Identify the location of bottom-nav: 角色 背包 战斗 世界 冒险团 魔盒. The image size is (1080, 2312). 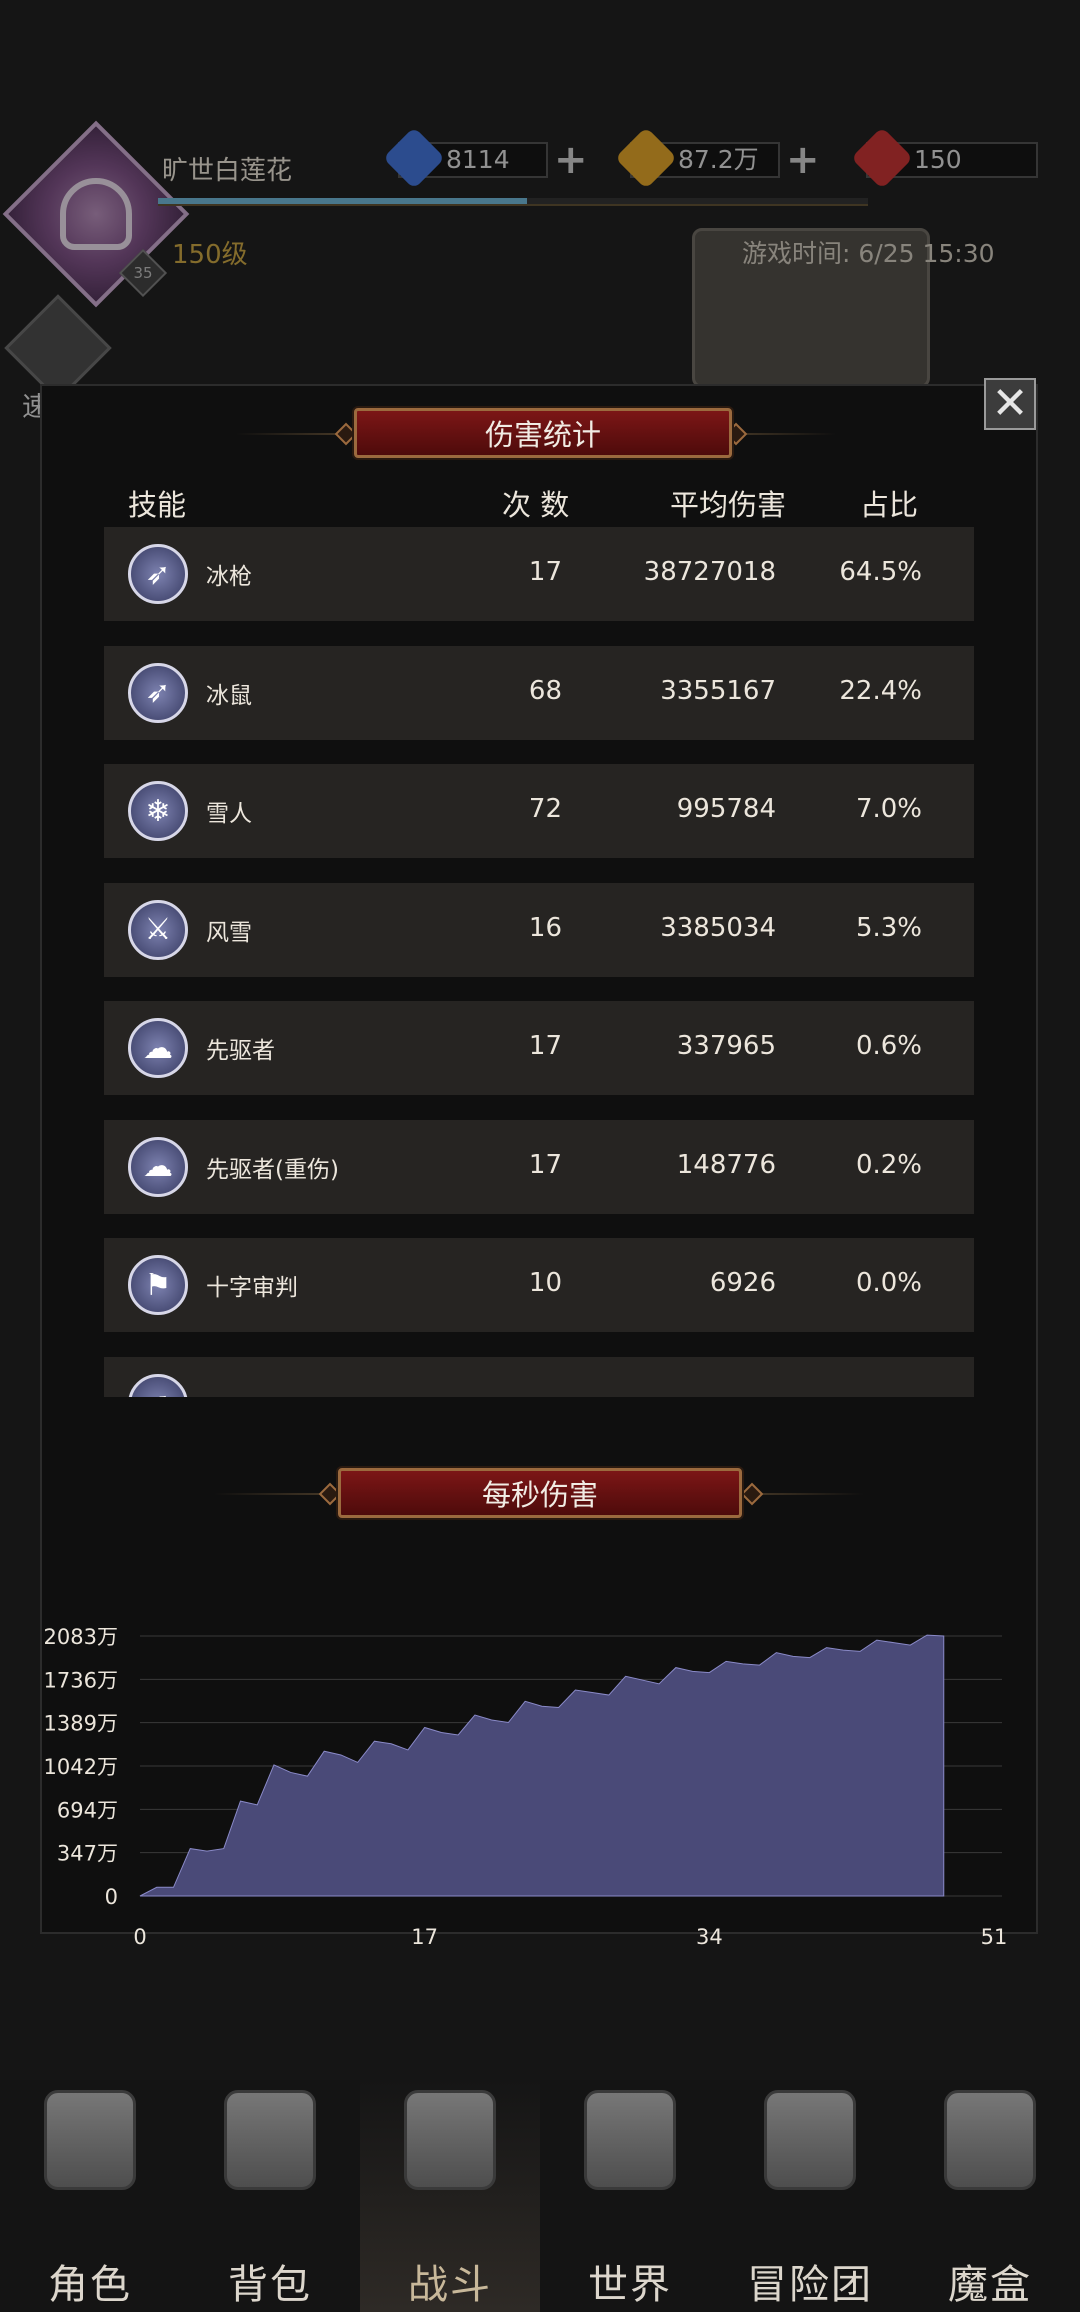
(540, 2196).